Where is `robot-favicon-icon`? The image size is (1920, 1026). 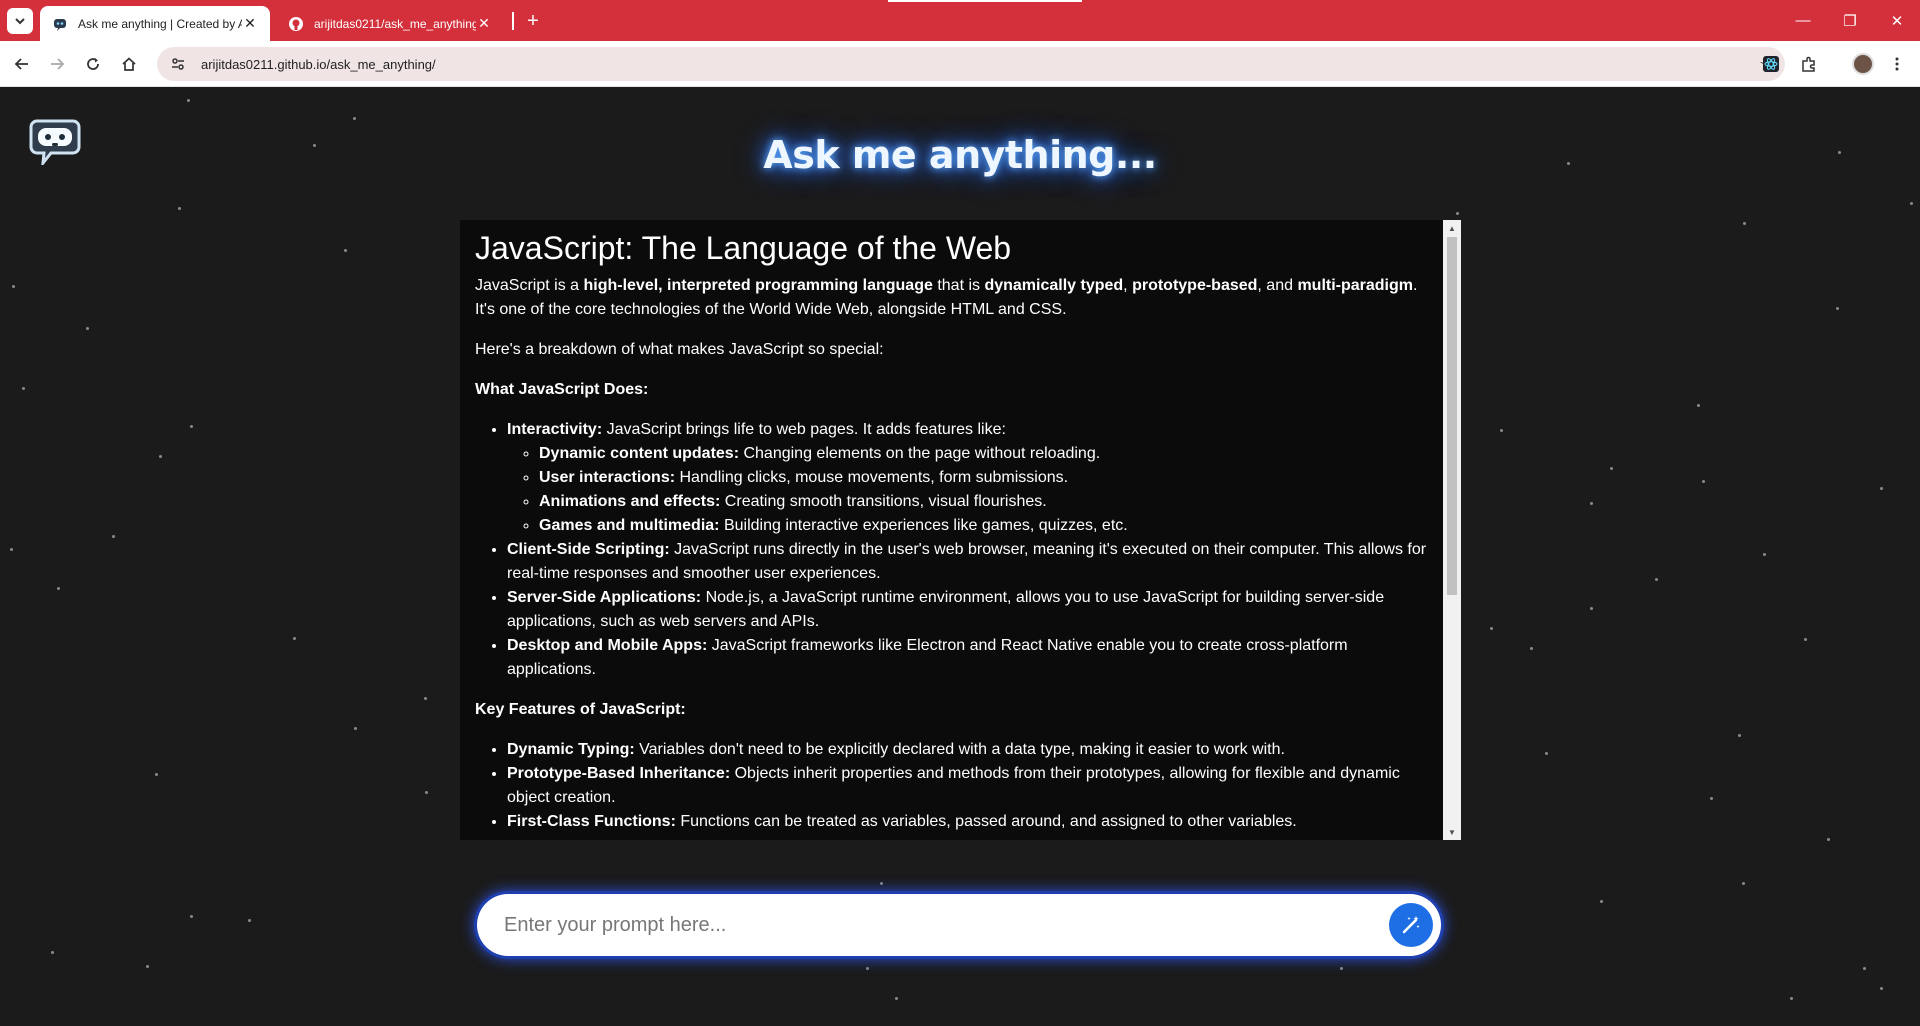
robot-favicon-icon is located at coordinates (60, 24).